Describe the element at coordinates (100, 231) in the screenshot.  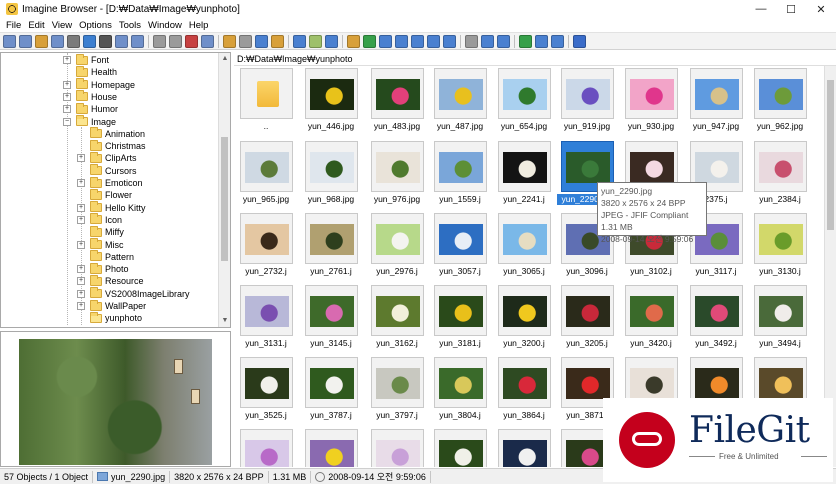
I see `tree-item: Miffy` at that location.